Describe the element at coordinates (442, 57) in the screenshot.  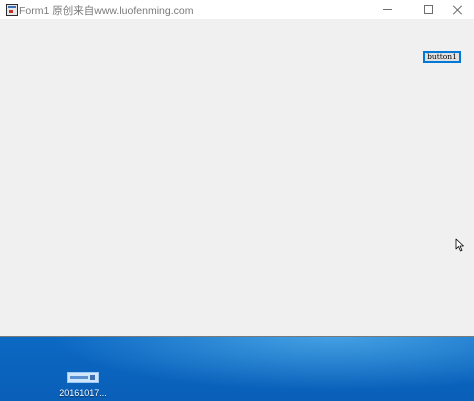
I see `button1: button1` at that location.